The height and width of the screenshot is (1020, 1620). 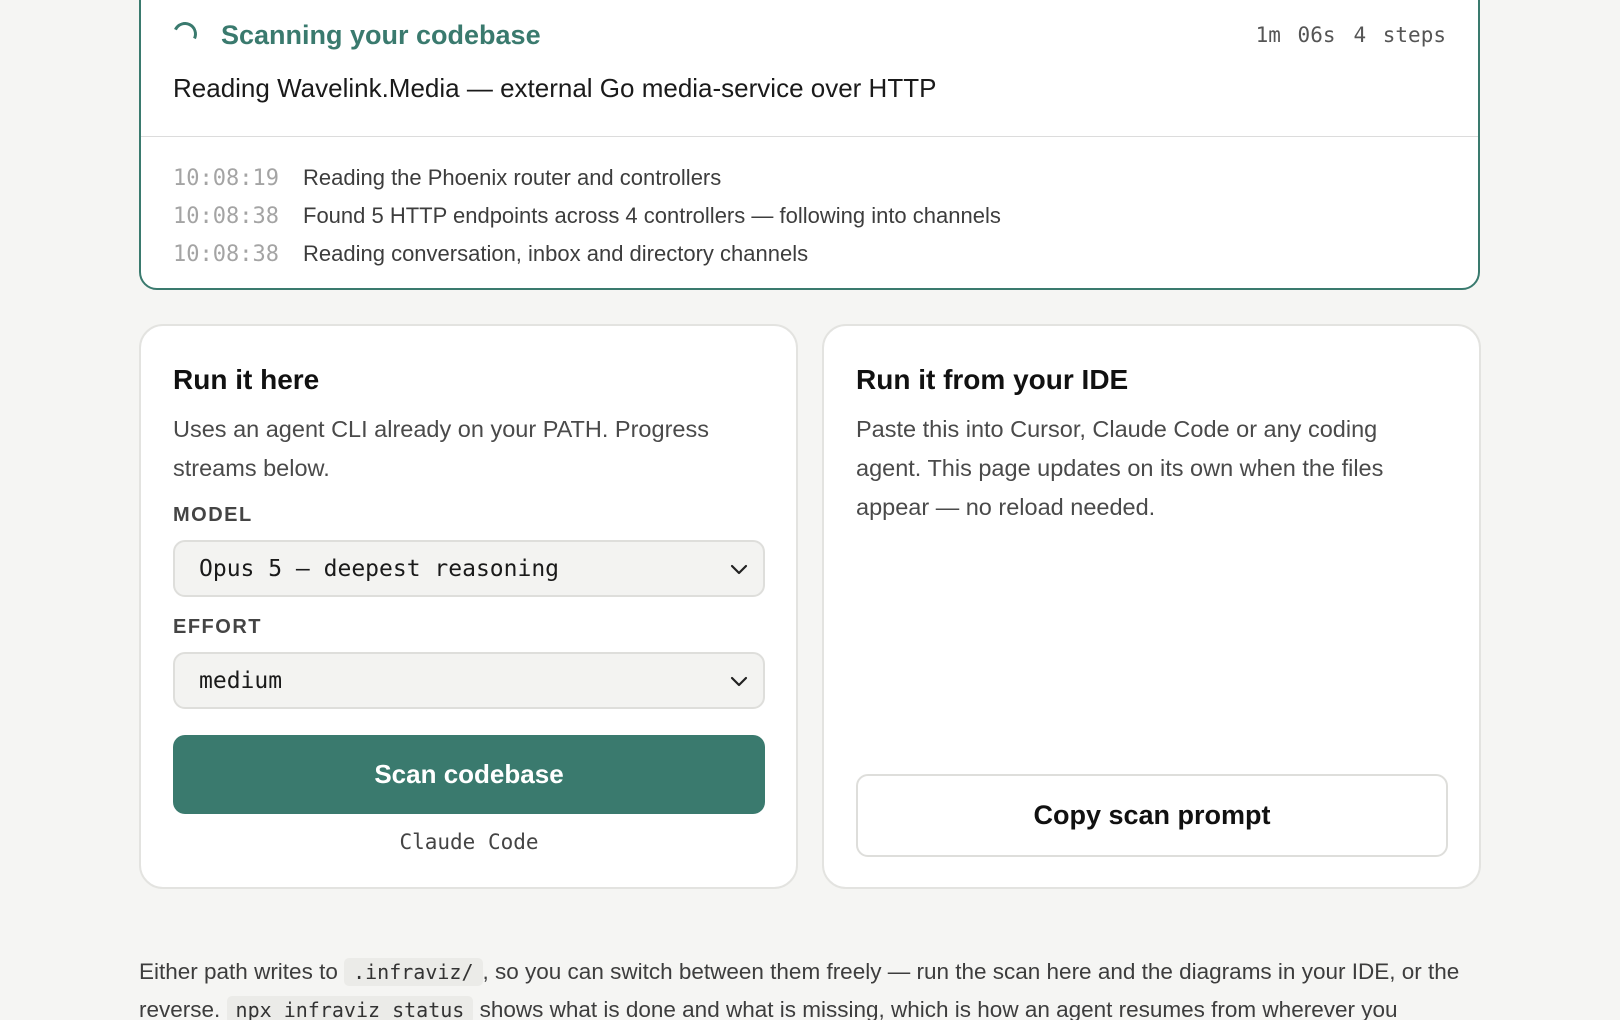 What do you see at coordinates (379, 568) in the screenshot?
I see `model-select-value: Opus 5 — deepest reasoning` at bounding box center [379, 568].